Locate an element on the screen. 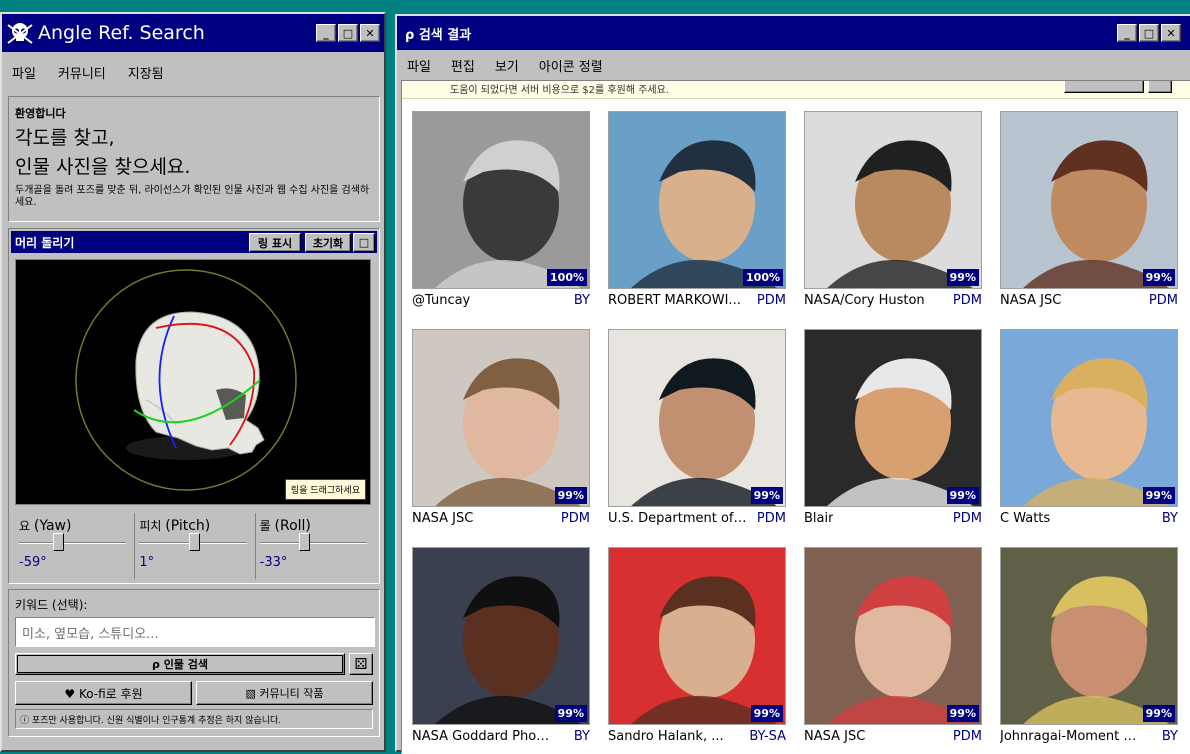 This screenshot has height=754, width=1190. roll-slider-thumb is located at coordinates (305, 542).